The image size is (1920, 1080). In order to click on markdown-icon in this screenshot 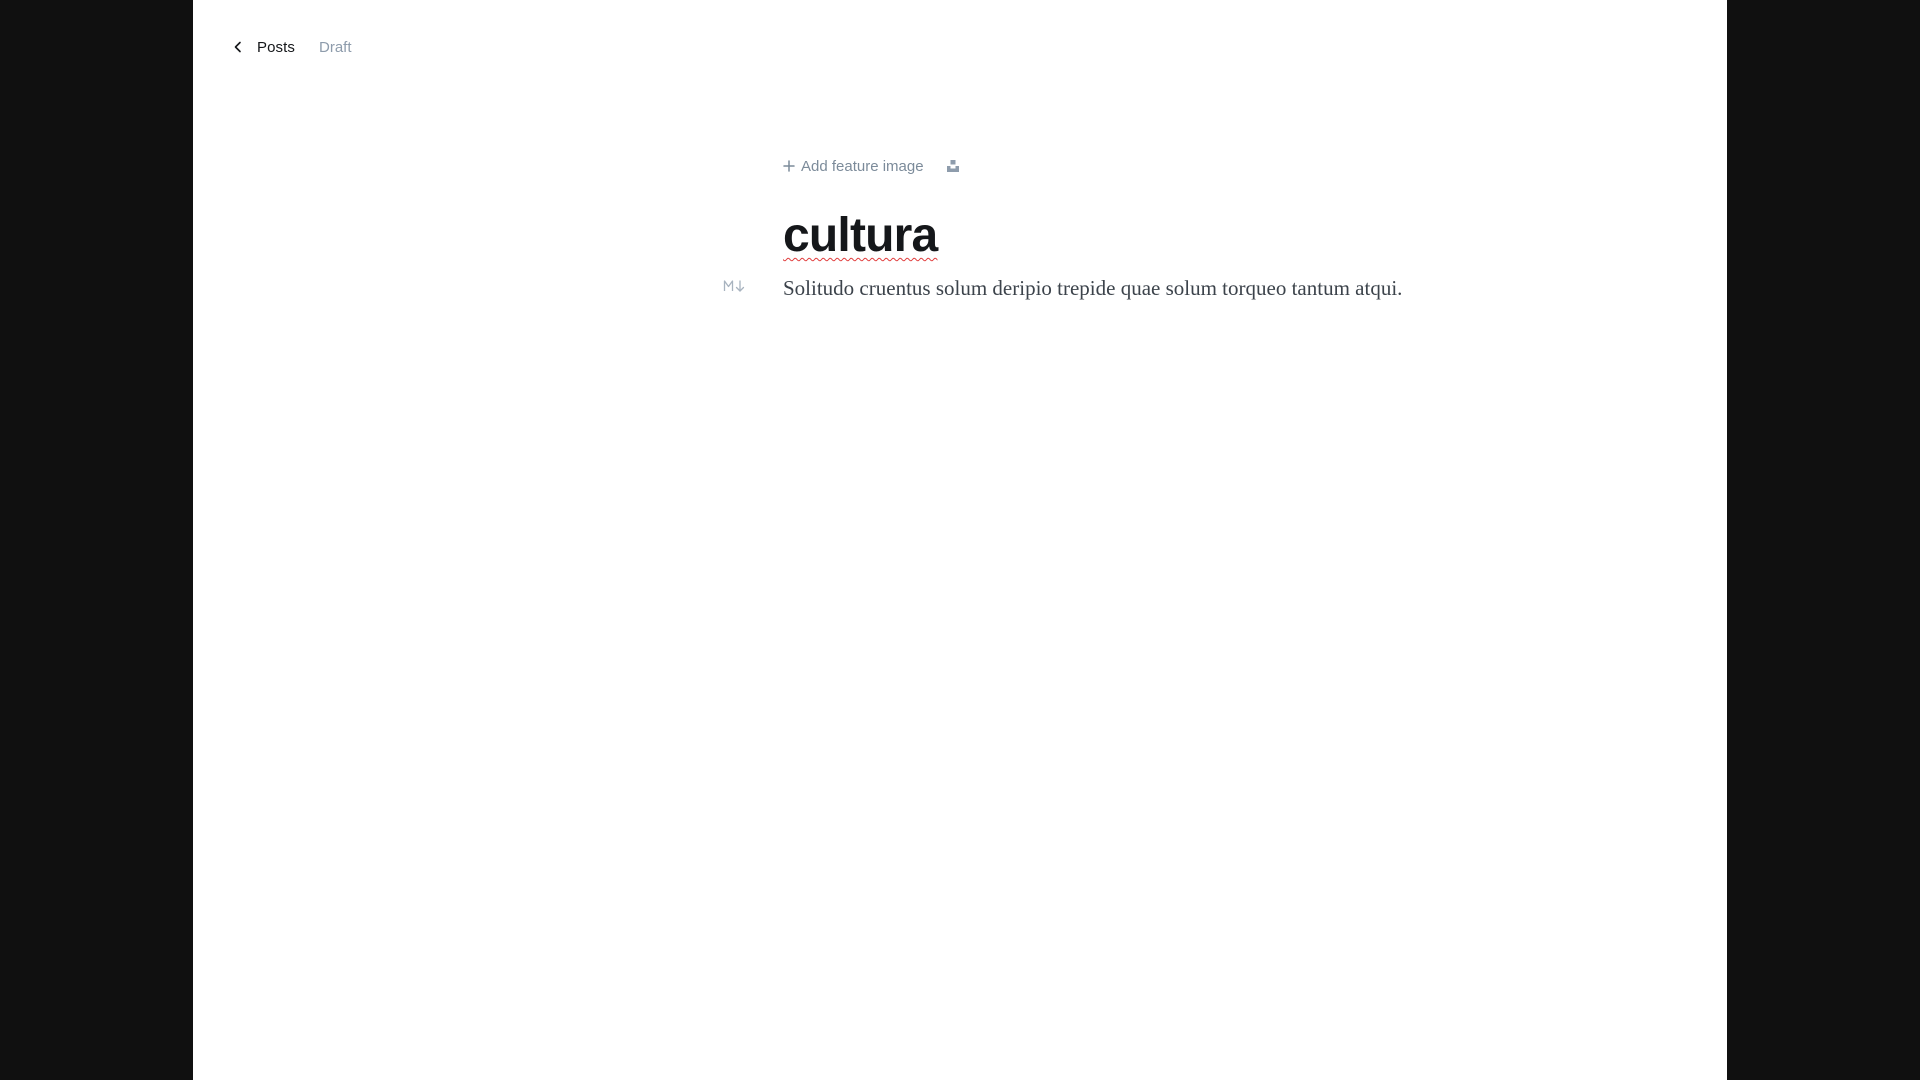, I will do `click(735, 286)`.